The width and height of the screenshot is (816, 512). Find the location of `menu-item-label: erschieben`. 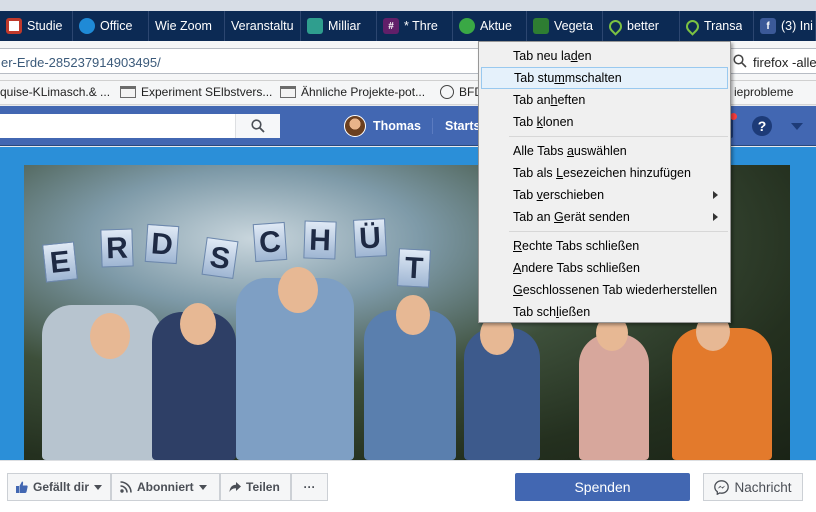

menu-item-label: erschieben is located at coordinates (573, 195).